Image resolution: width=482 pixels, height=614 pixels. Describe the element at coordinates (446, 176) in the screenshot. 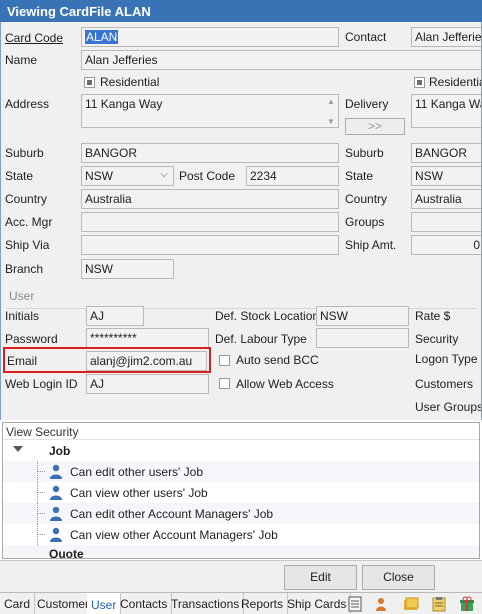

I see `delivery-state-field: NSW` at that location.